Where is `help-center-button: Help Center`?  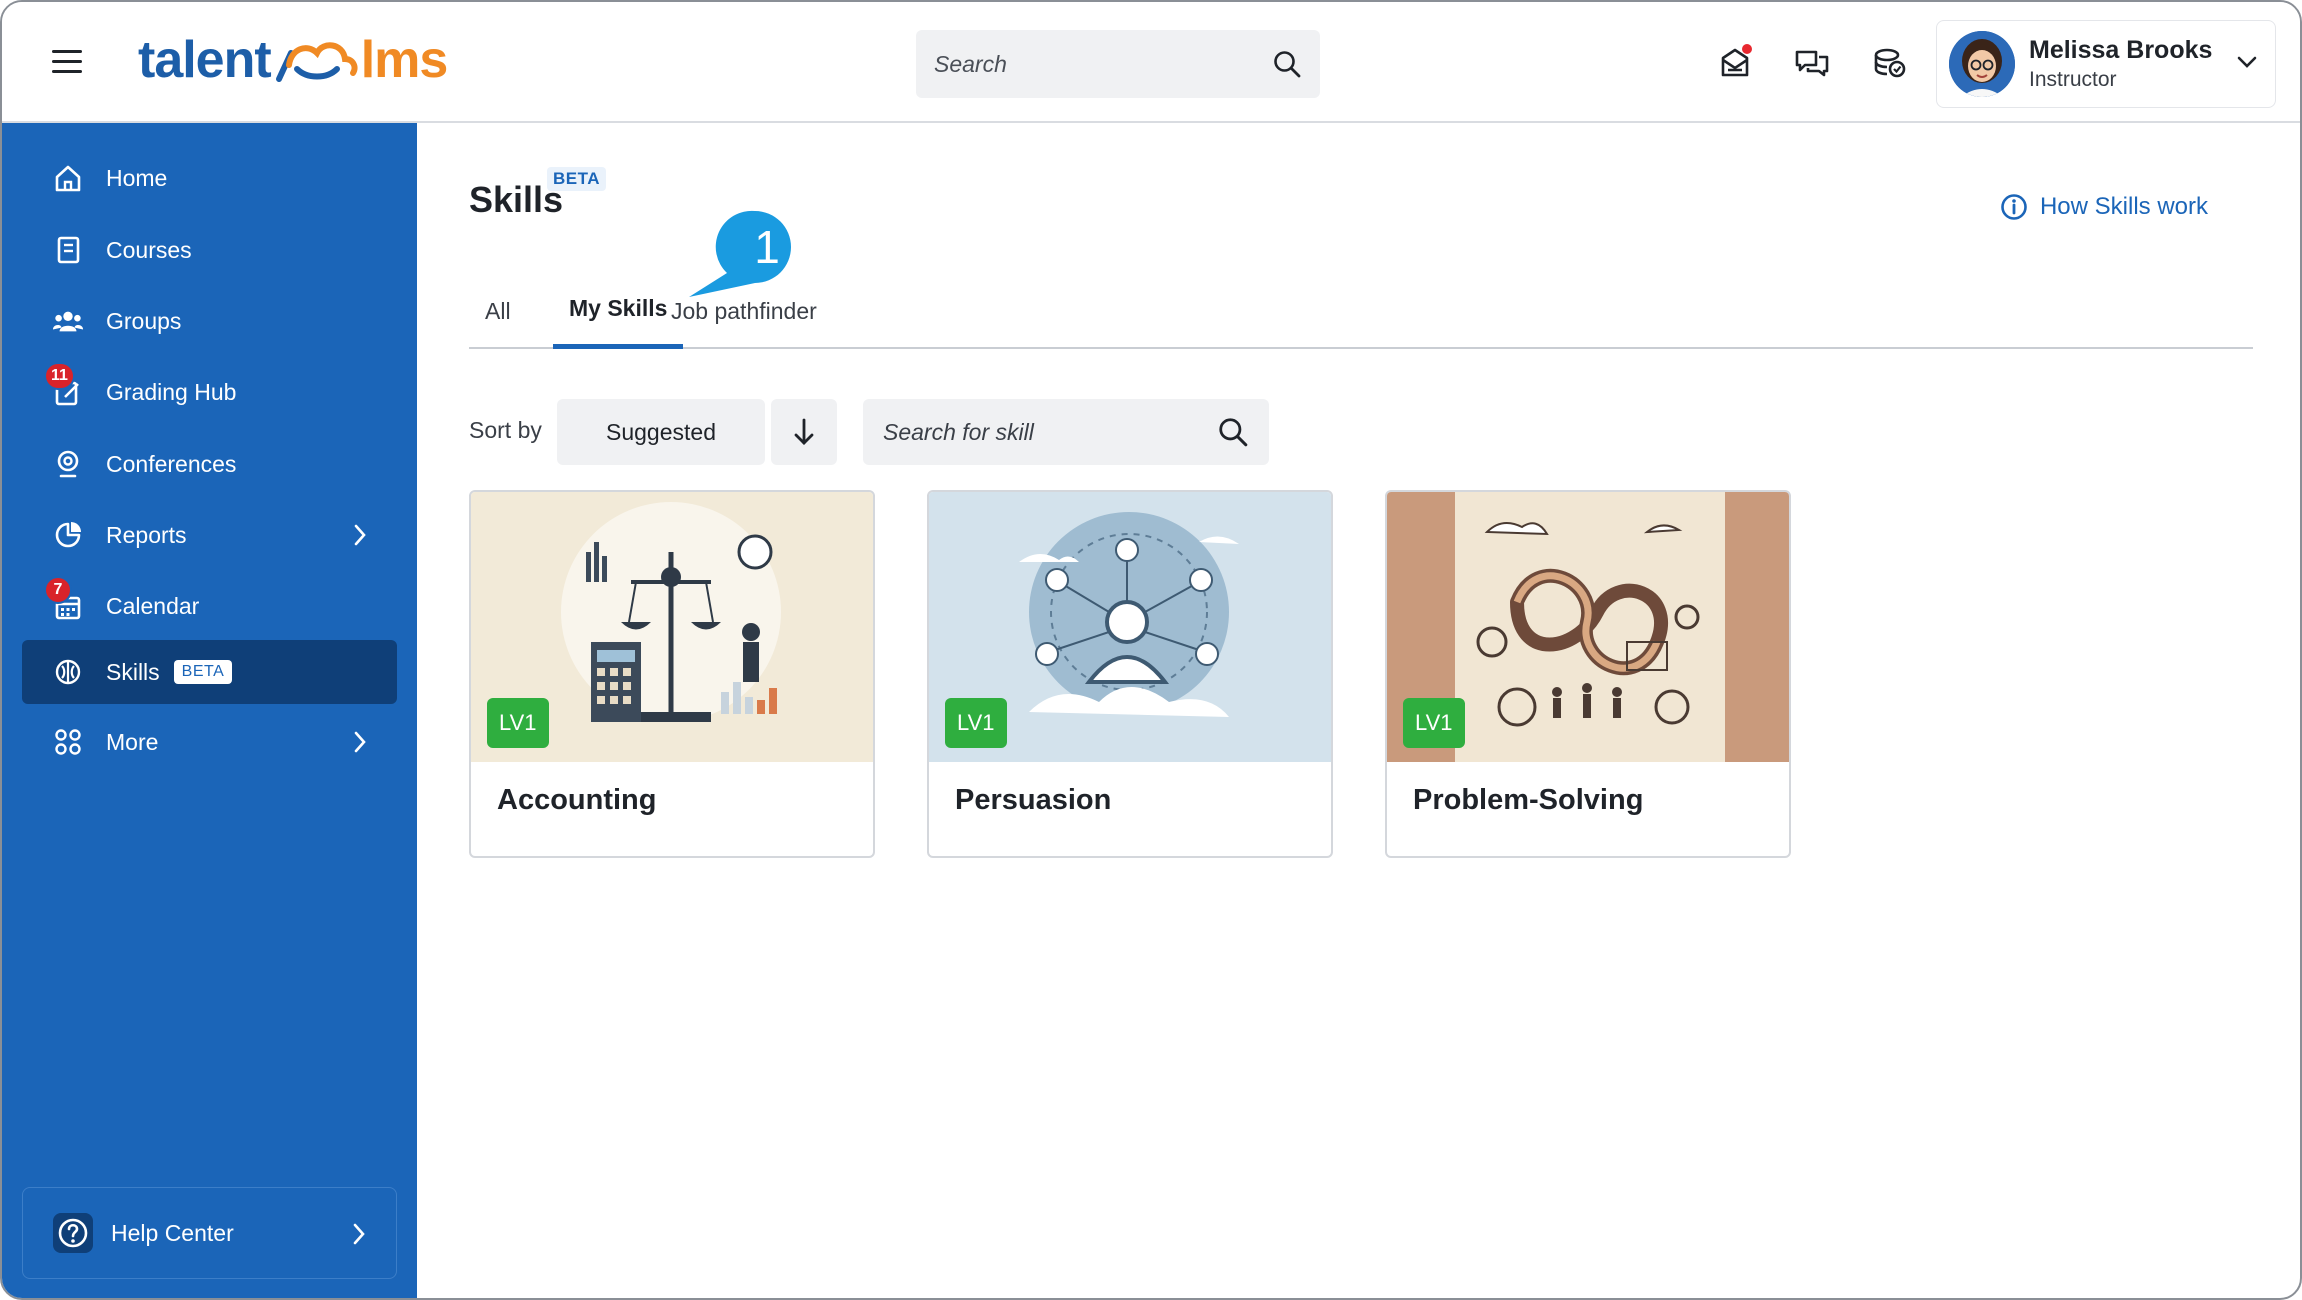
help-center-button: Help Center is located at coordinates (209, 1233).